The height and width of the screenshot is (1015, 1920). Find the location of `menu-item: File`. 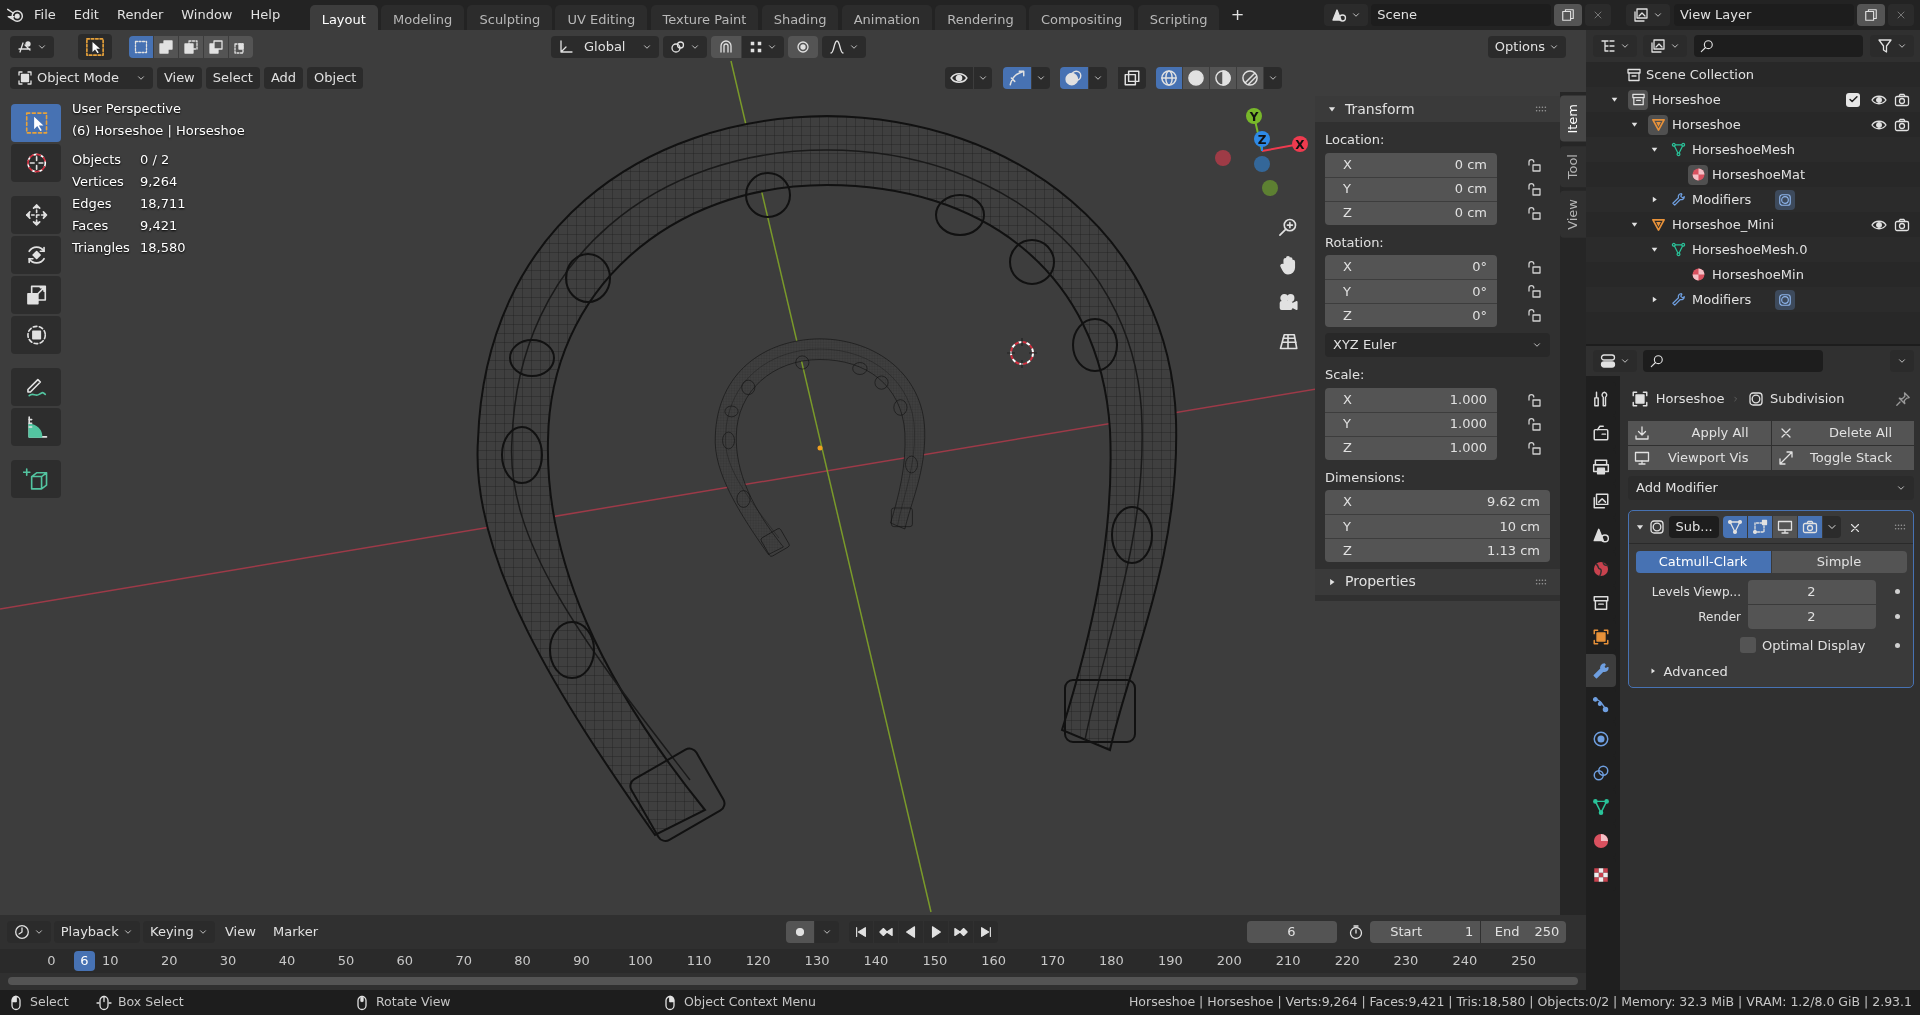

menu-item: File is located at coordinates (45, 15).